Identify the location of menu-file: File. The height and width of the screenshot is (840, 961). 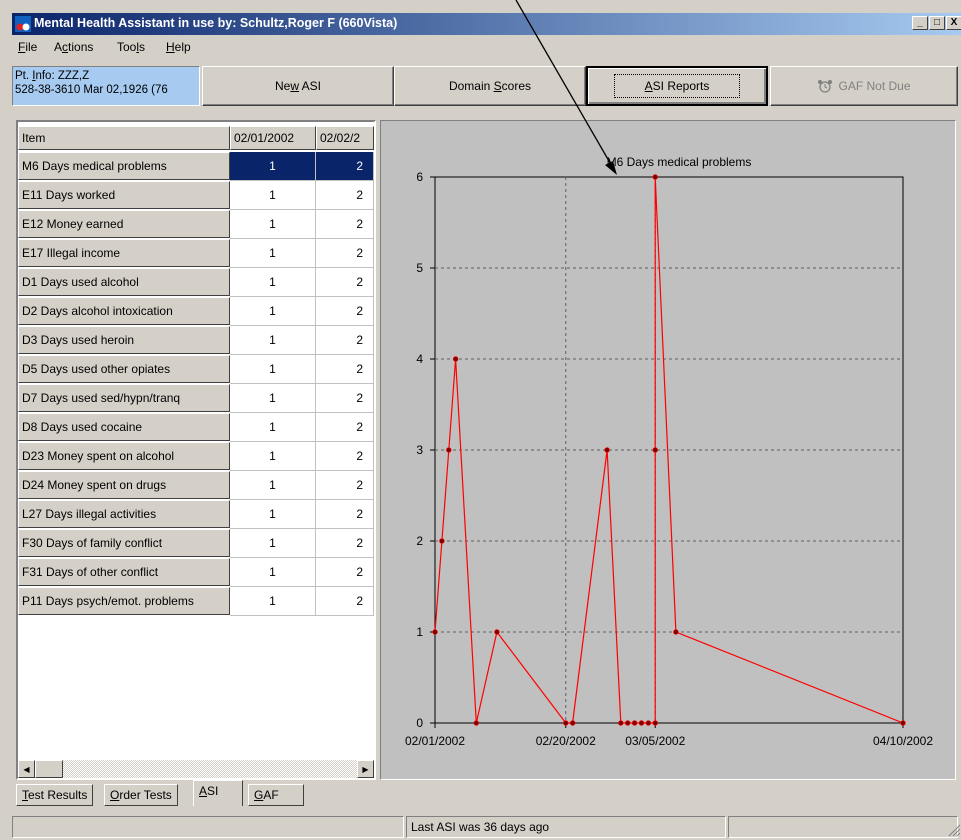
(27, 47).